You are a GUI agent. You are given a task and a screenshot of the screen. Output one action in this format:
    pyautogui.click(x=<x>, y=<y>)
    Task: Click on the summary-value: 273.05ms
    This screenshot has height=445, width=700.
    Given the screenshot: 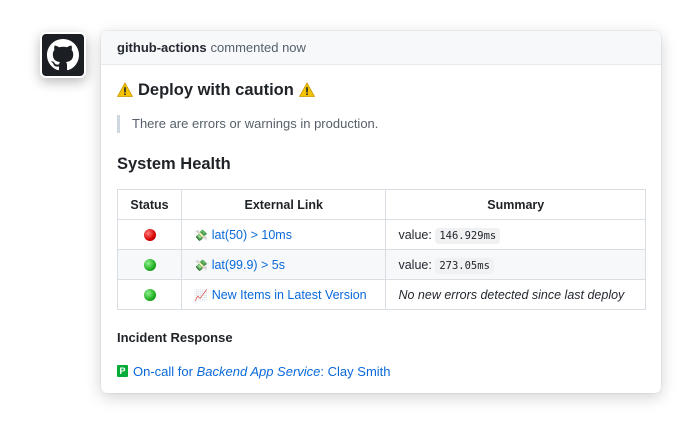 What is the action you would take?
    pyautogui.click(x=464, y=265)
    